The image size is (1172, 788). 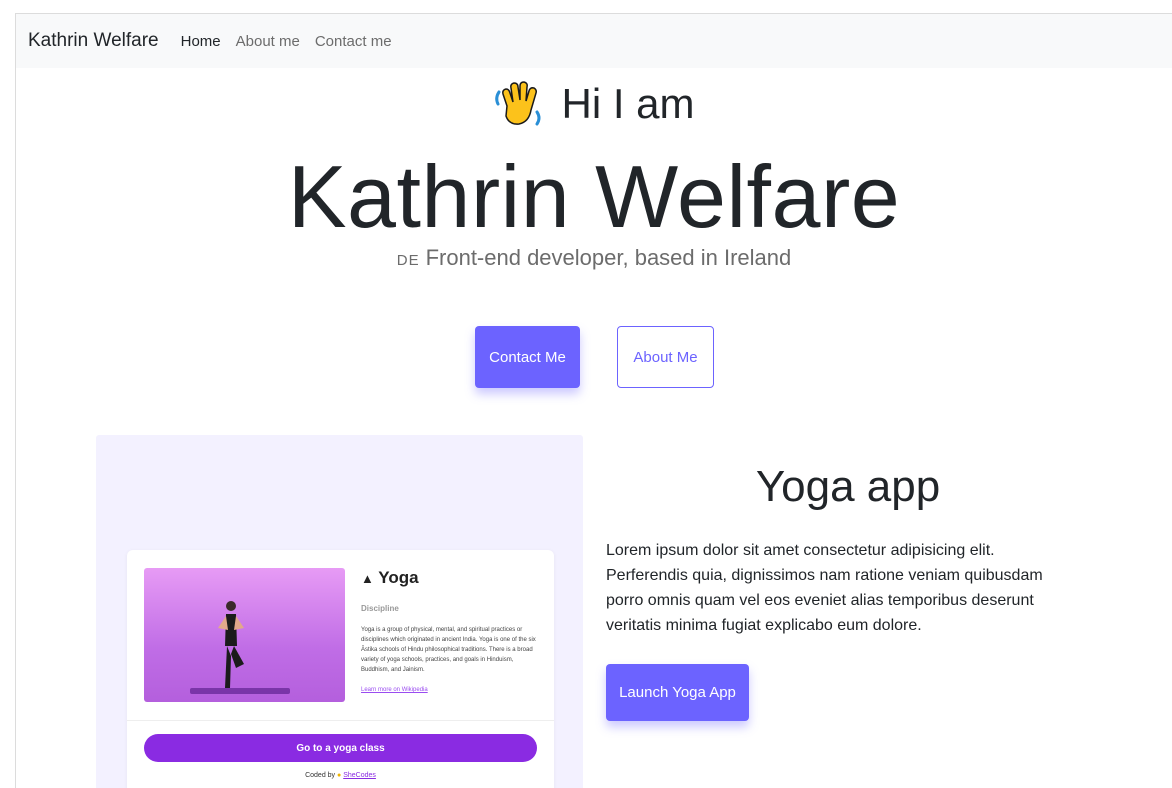 What do you see at coordinates (367, 578) in the screenshot?
I see `person-in-lotus-icon: ▲` at bounding box center [367, 578].